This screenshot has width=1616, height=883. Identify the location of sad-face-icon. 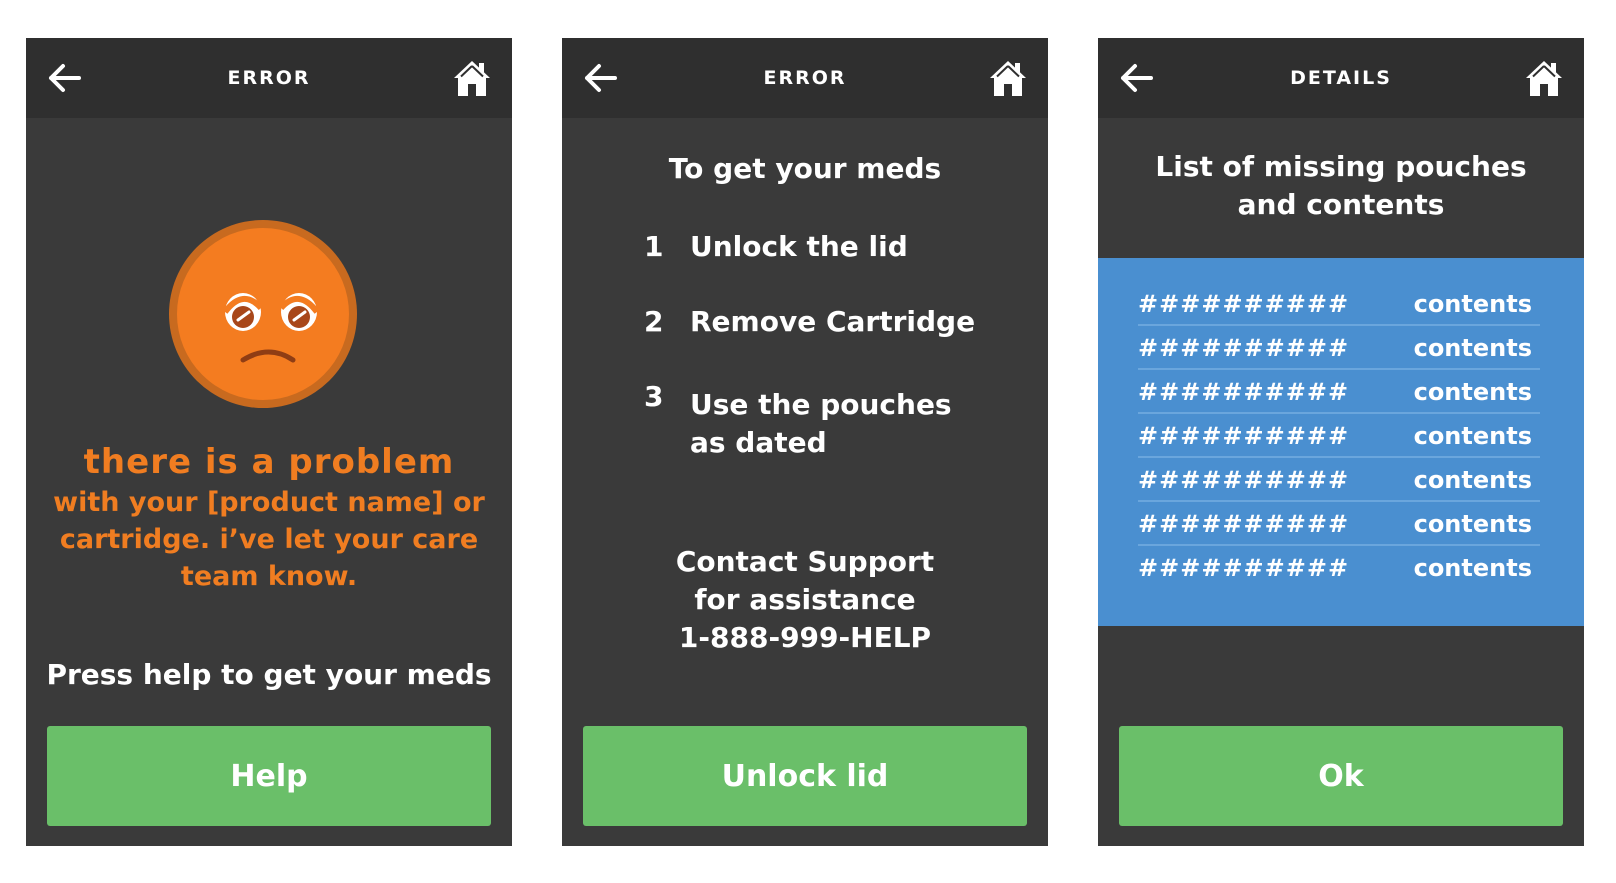
(263, 314).